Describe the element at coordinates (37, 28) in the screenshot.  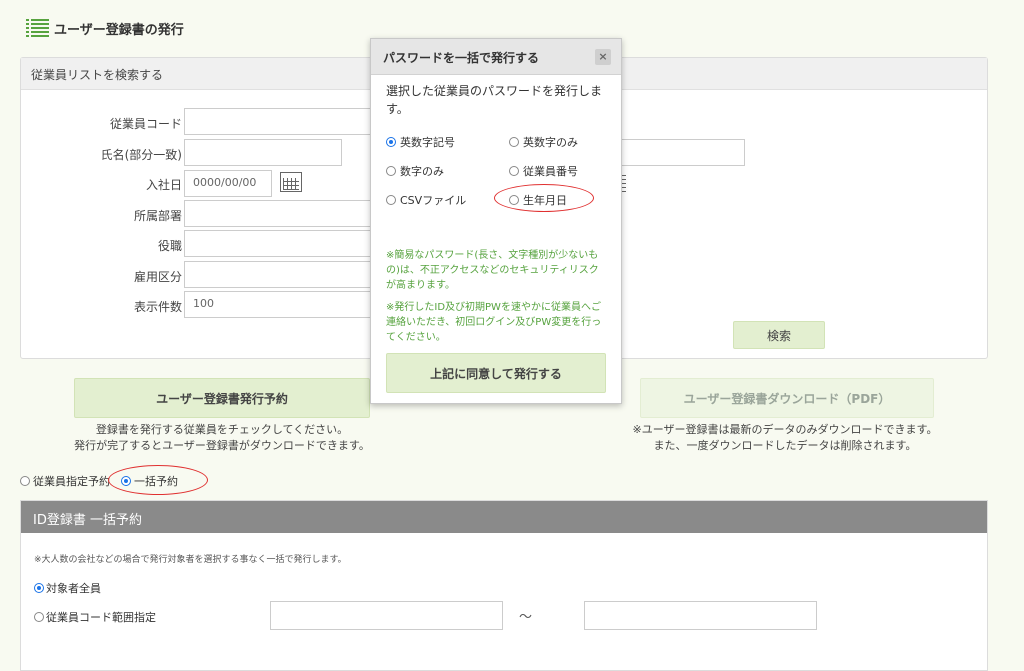
I see `list-icon` at that location.